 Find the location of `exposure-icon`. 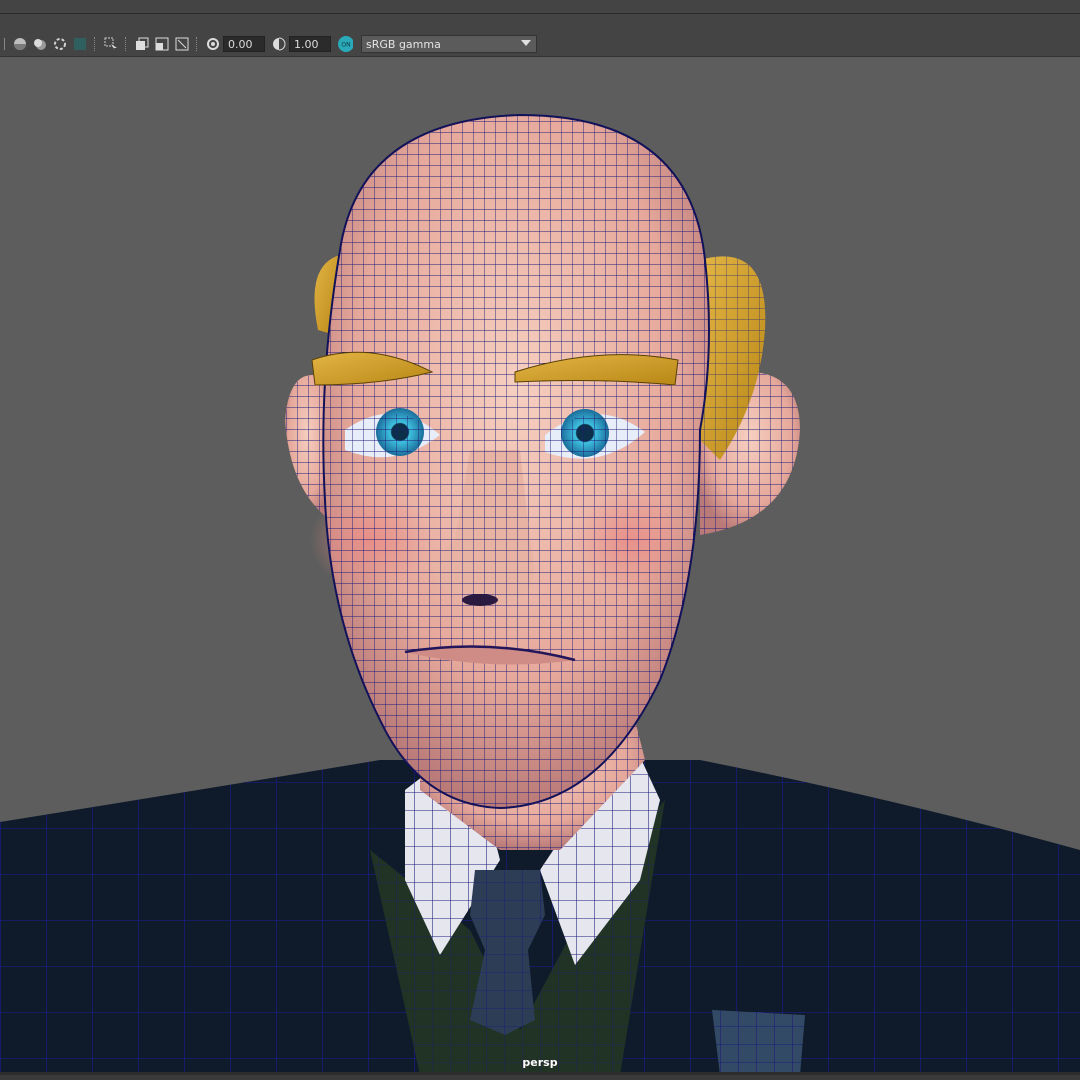

exposure-icon is located at coordinates (213, 44).